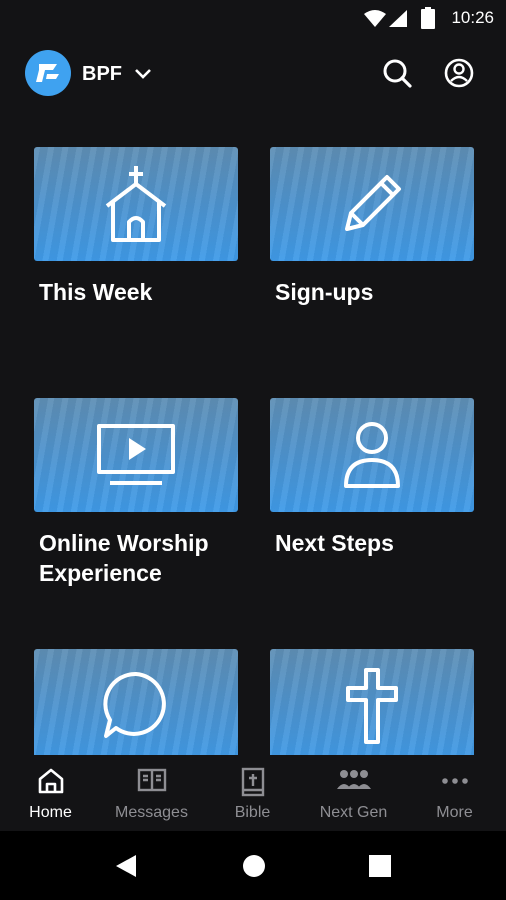 This screenshot has width=506, height=900. I want to click on church-logo, so click(48, 73).